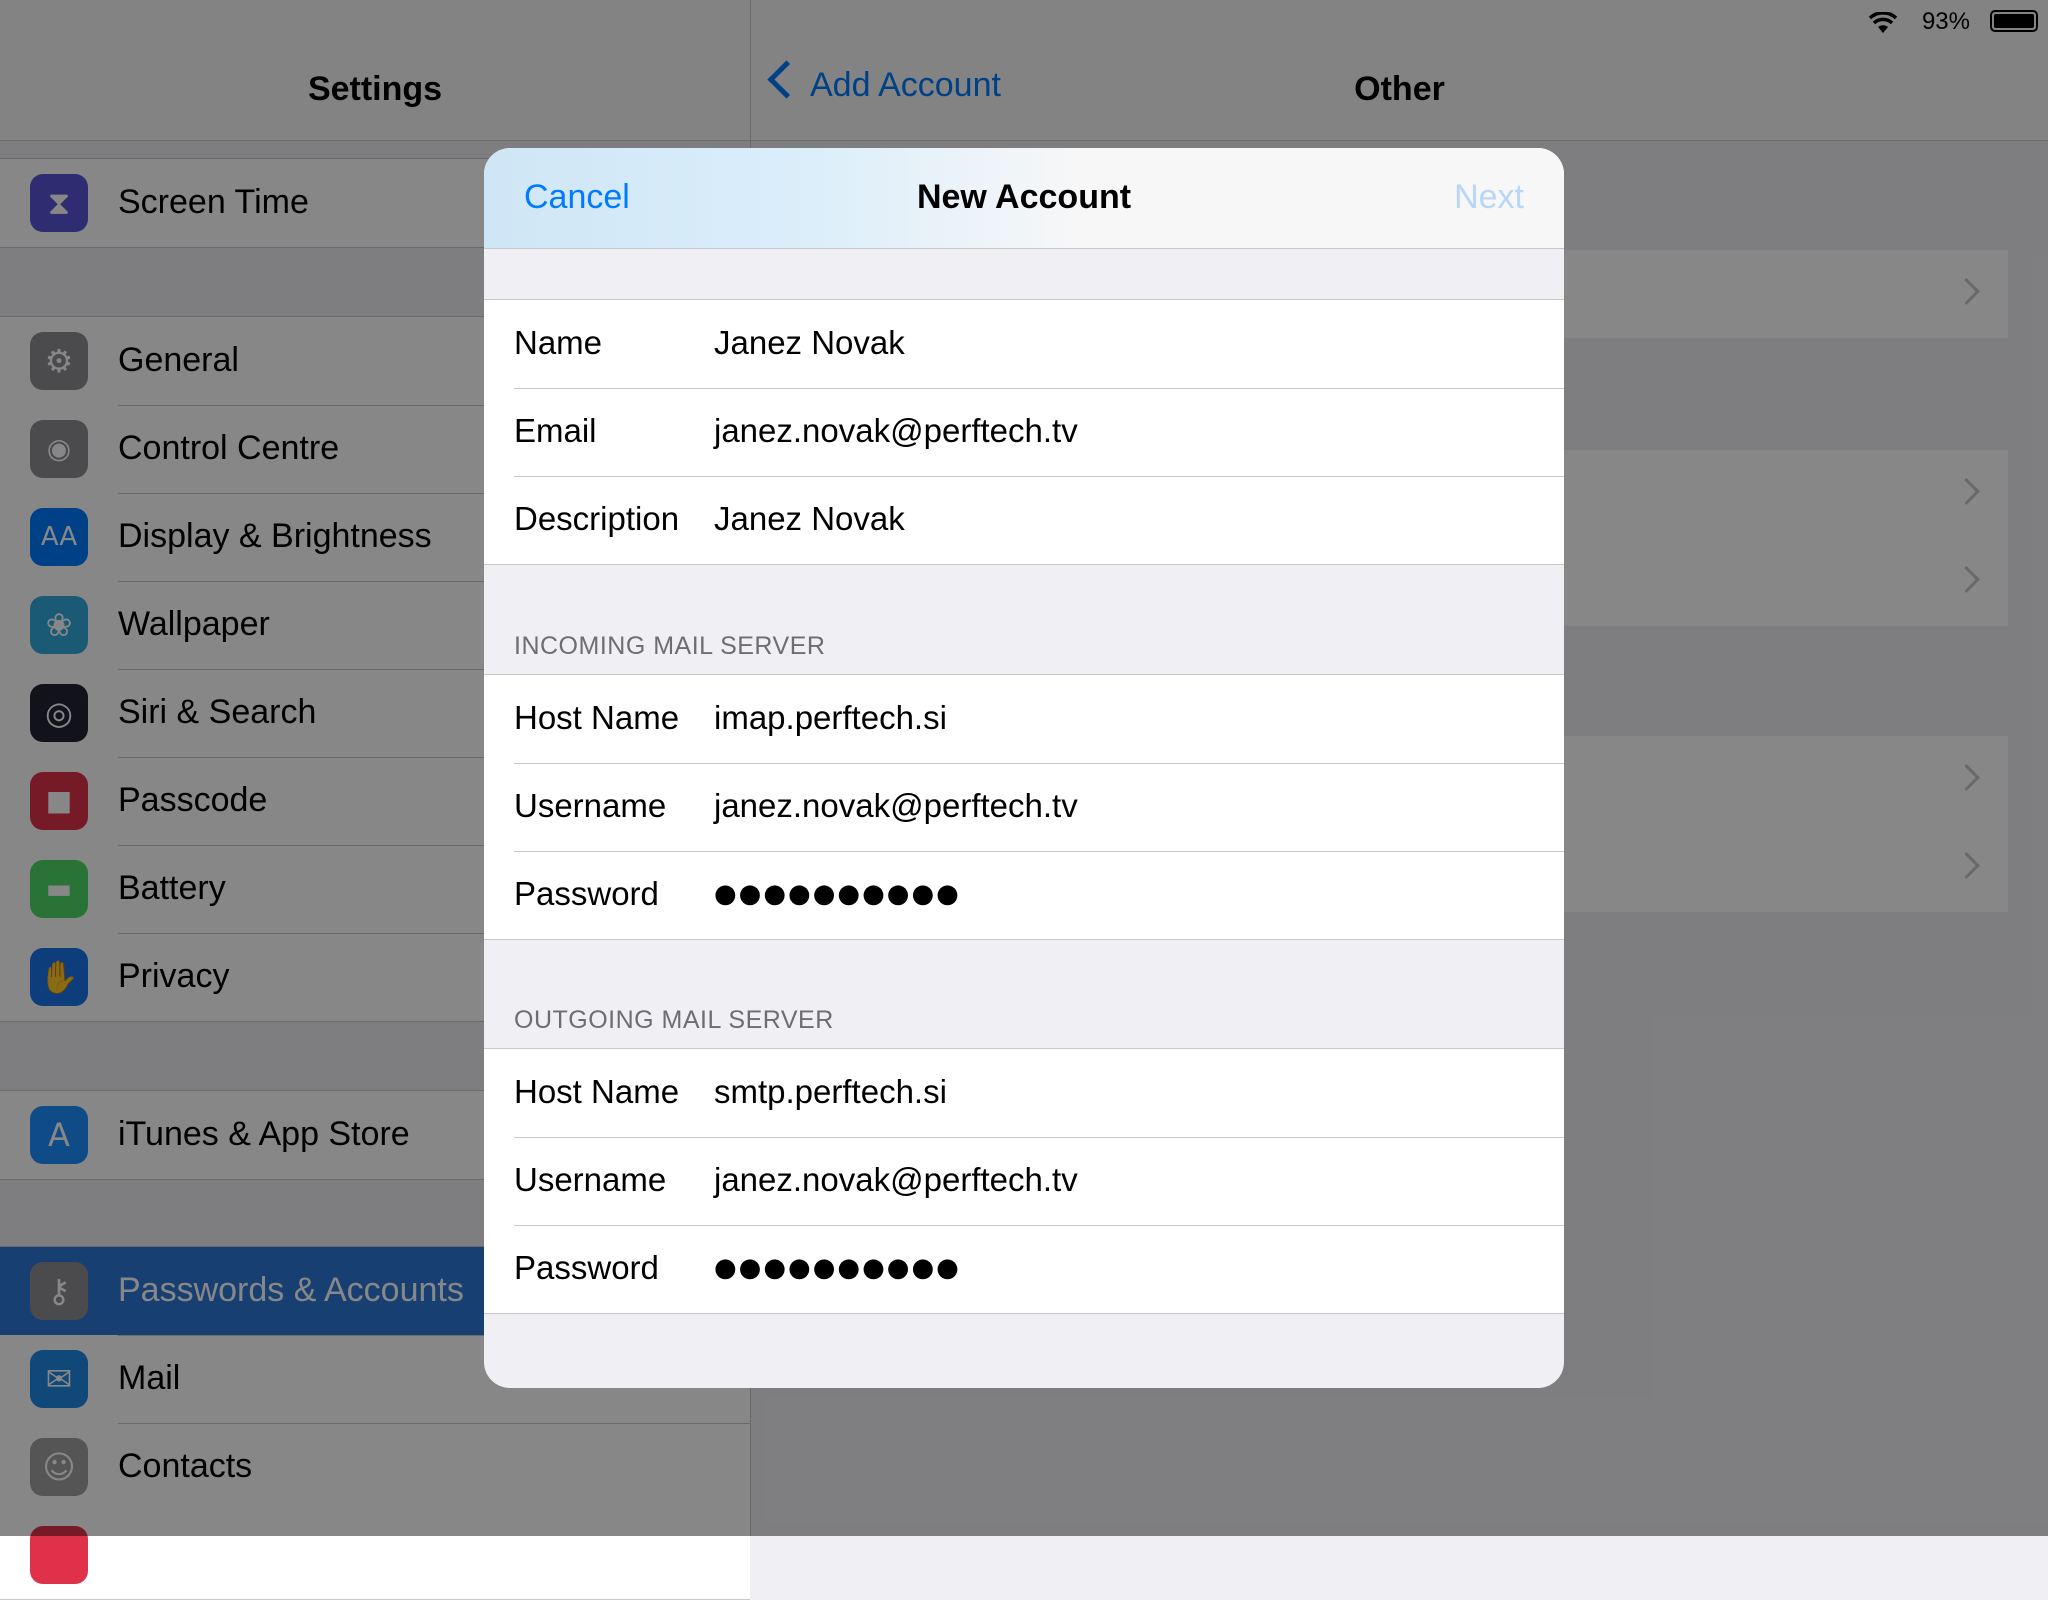 This screenshot has height=1600, width=2048. What do you see at coordinates (830, 1092) in the screenshot?
I see `outgoing-host-field: smtp.perftech.si` at bounding box center [830, 1092].